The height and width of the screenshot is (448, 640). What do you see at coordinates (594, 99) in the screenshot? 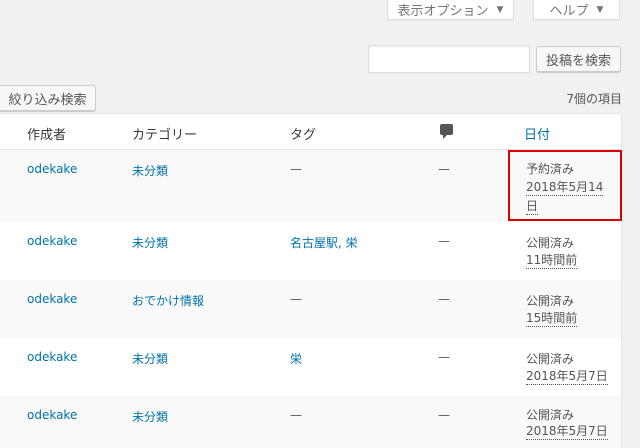
I see `item-count: 7個の項目` at bounding box center [594, 99].